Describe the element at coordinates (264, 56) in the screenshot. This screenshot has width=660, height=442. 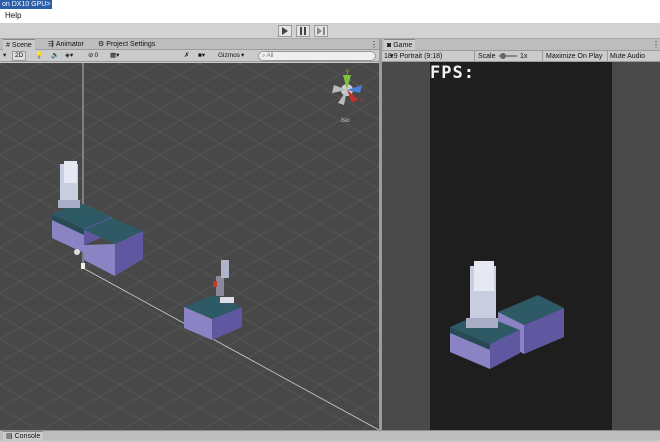
I see `search-icon: ⌕` at that location.